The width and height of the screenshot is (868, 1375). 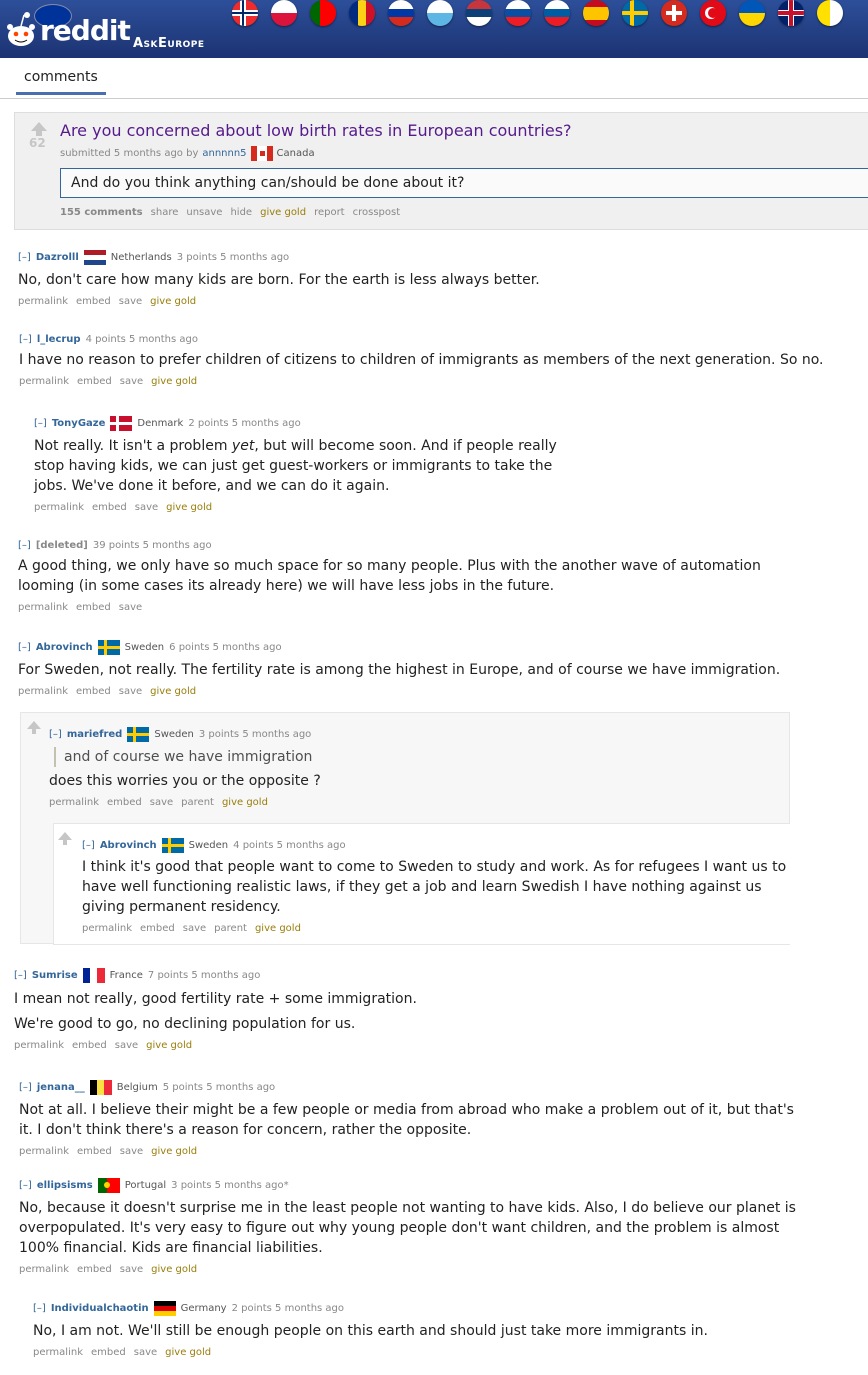 What do you see at coordinates (401, 13) in the screenshot?
I see `russia-flag-icon` at bounding box center [401, 13].